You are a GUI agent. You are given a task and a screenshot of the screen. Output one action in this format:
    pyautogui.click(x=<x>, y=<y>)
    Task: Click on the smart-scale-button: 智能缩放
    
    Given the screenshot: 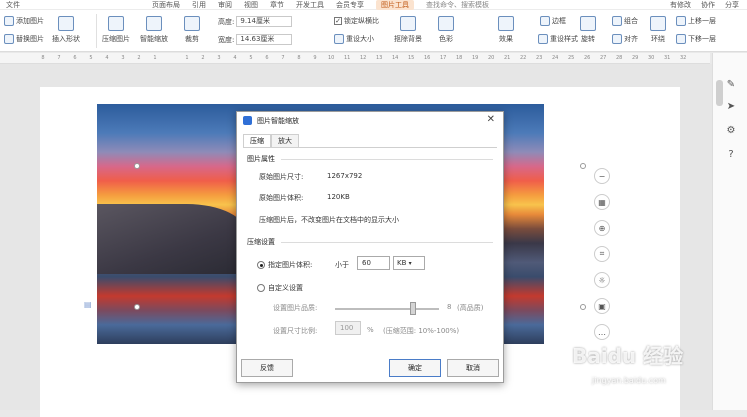 What is the action you would take?
    pyautogui.click(x=154, y=30)
    